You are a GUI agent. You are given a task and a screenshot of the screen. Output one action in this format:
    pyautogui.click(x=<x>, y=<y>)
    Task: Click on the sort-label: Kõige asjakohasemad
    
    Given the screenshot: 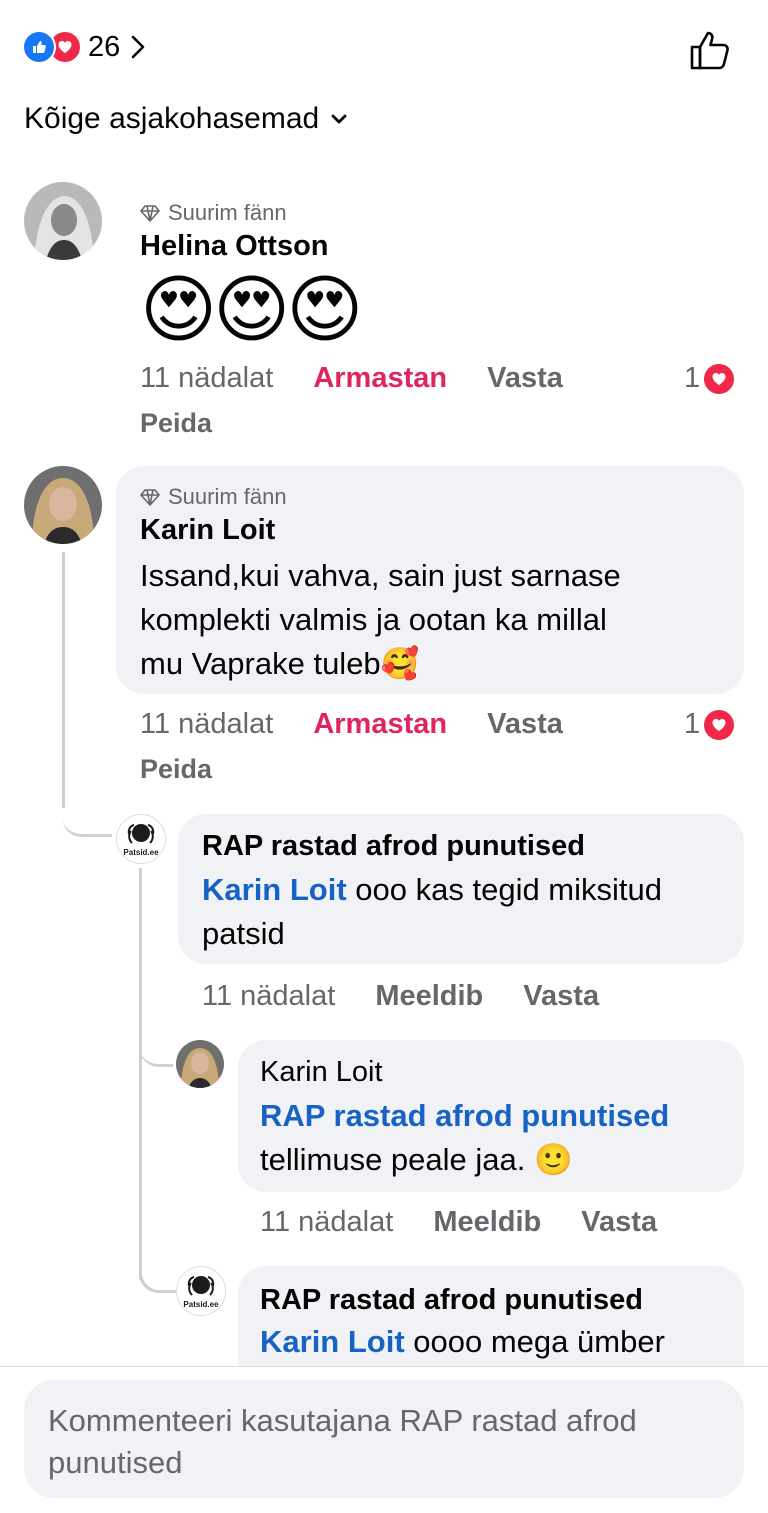 What is the action you would take?
    pyautogui.click(x=172, y=118)
    